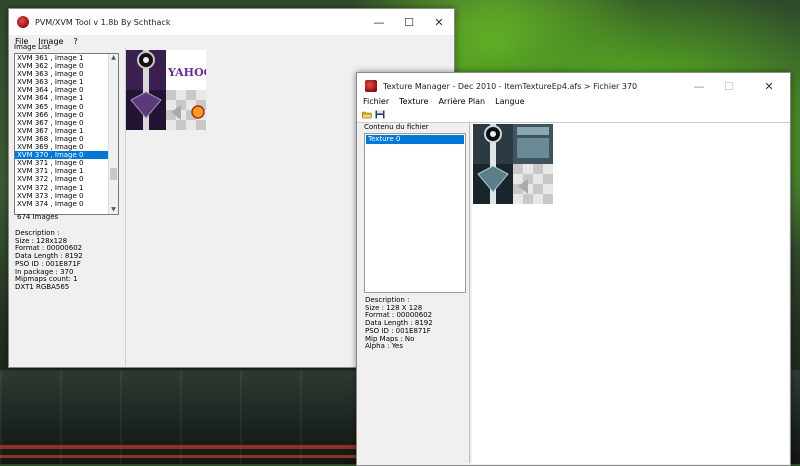  I want to click on texture-preview, so click(513, 164).